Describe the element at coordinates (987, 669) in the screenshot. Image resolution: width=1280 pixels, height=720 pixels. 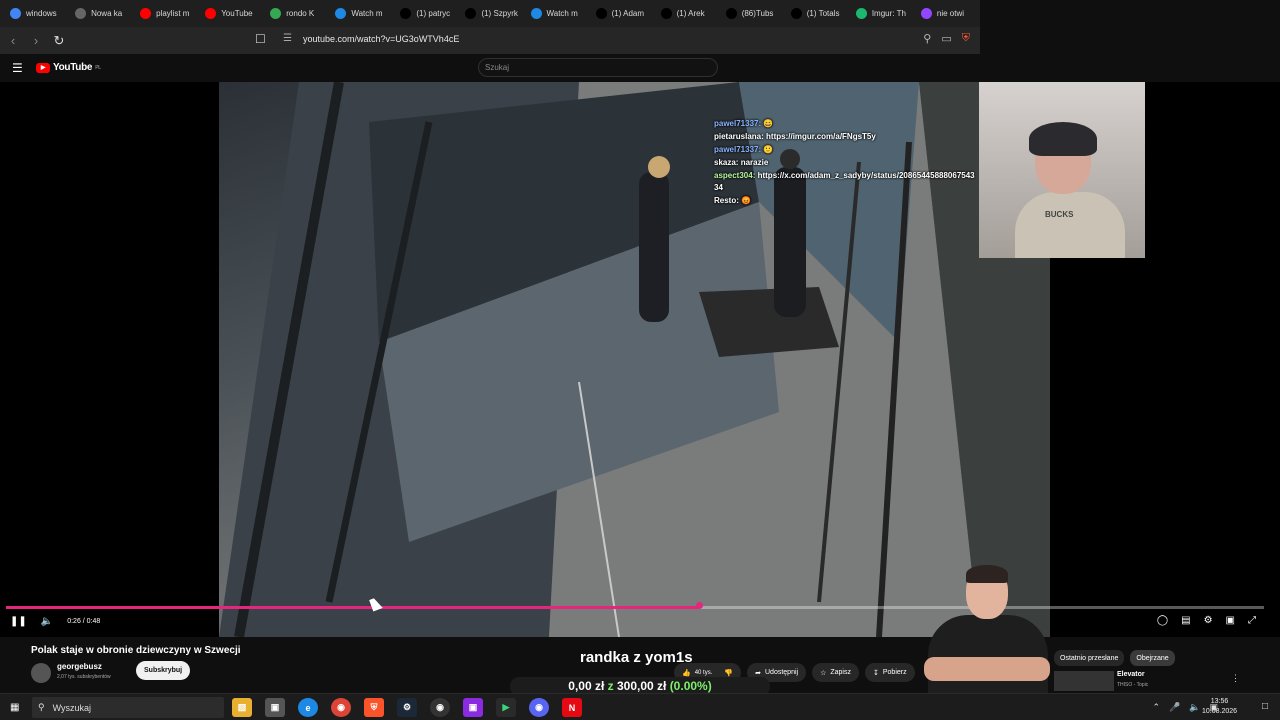
I see `presenter-arms` at that location.